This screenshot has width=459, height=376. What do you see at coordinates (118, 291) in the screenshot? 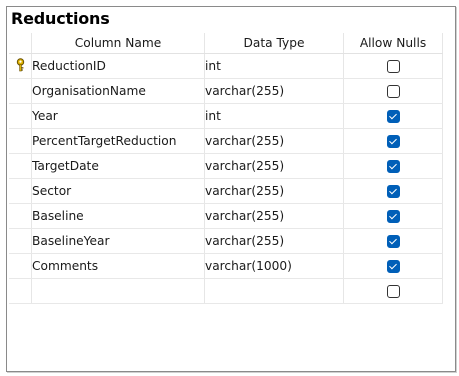
I see `column-name-cell` at bounding box center [118, 291].